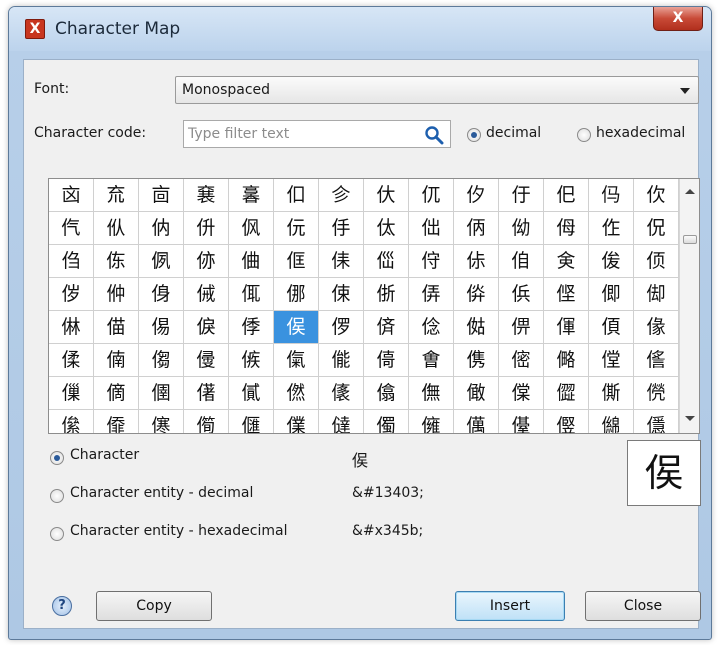  I want to click on char-cell: 㑄, so click(566, 228).